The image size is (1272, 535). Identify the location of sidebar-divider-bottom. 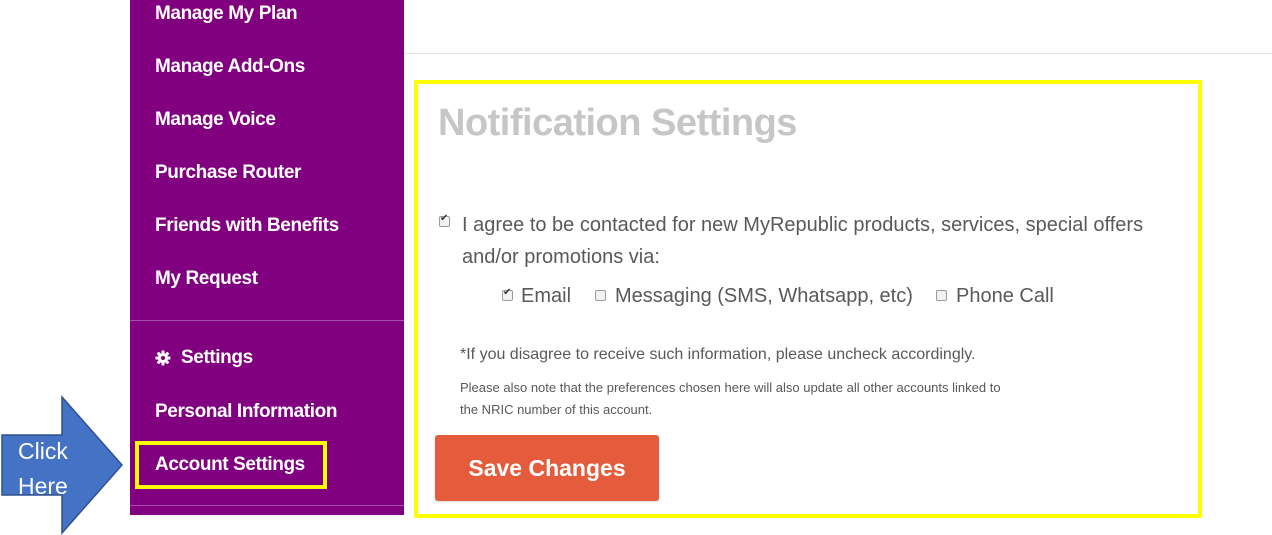
(267, 505).